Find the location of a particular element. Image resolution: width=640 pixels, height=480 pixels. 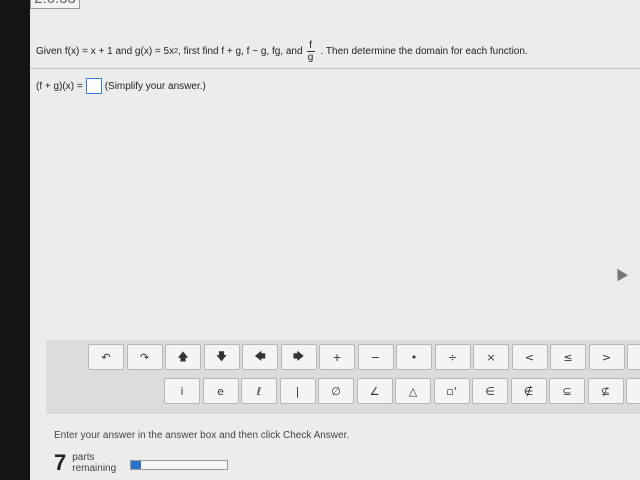

fraction-numerator: f is located at coordinates (310, 45).